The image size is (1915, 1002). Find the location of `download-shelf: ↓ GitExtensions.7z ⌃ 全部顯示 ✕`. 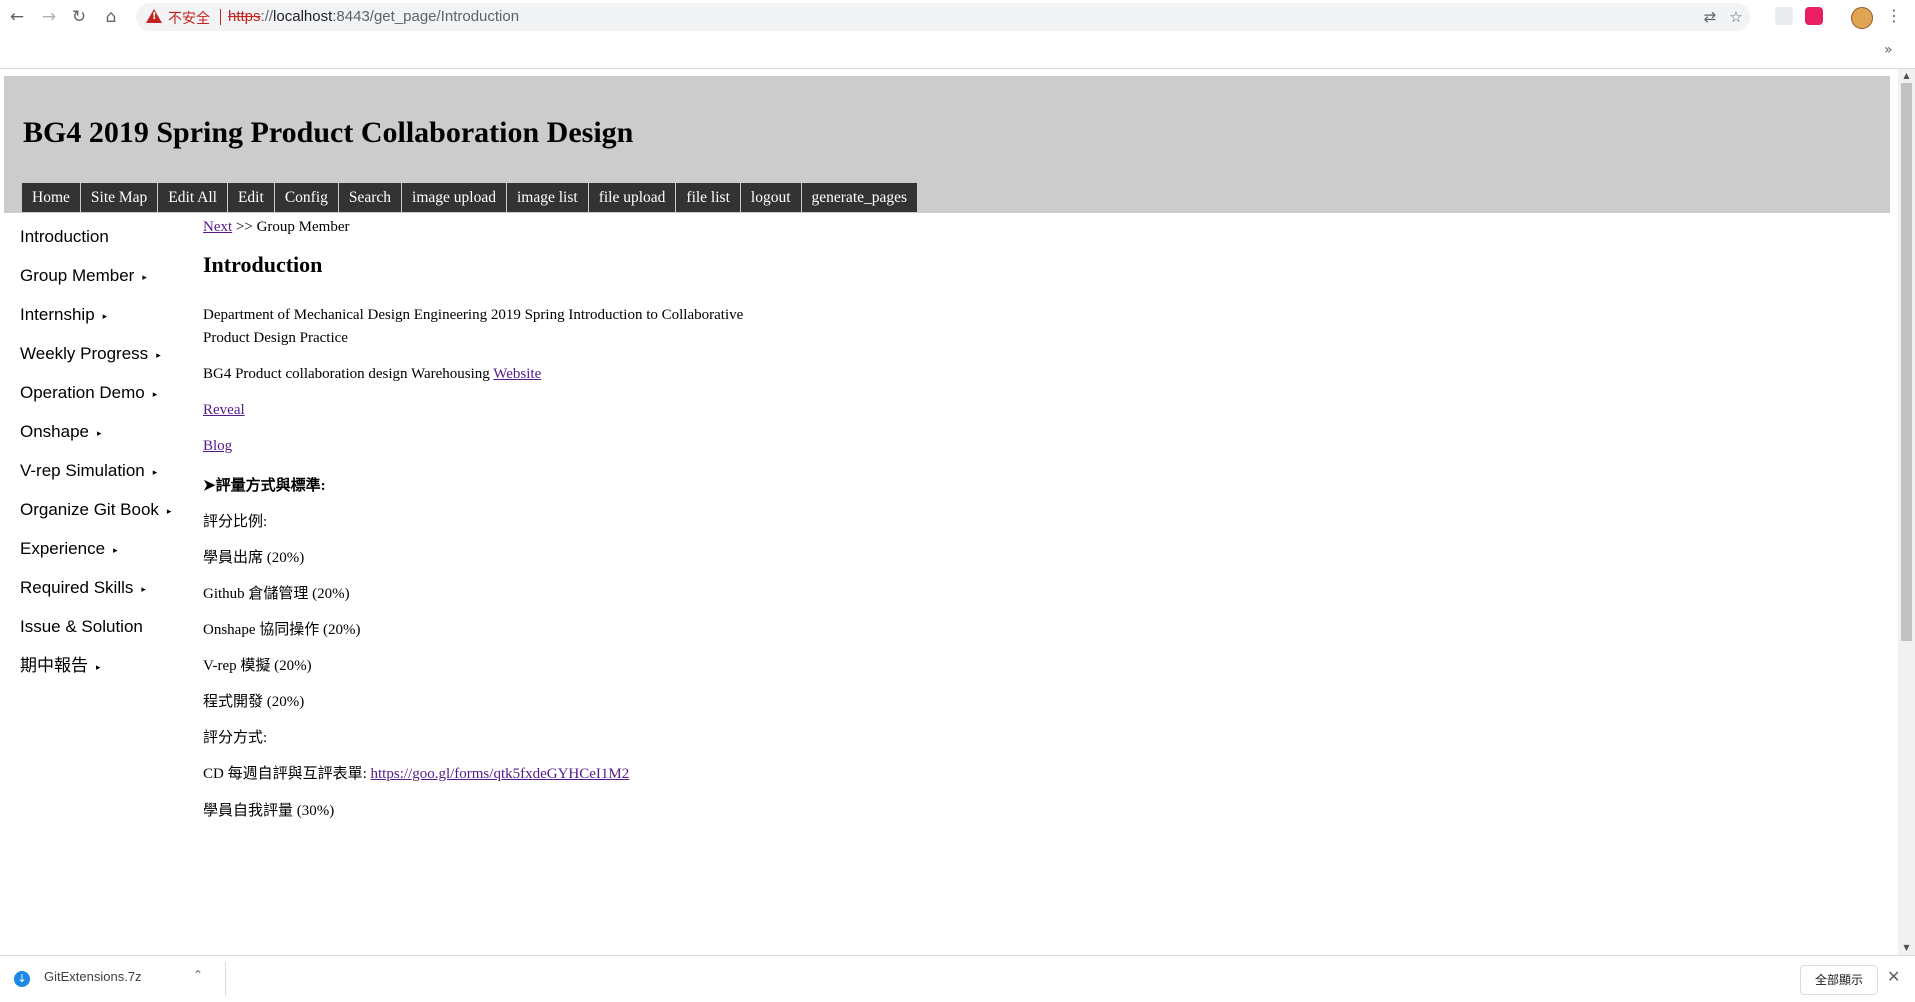

download-shelf: ↓ GitExtensions.7z ⌃ 全部顯示 ✕ is located at coordinates (957, 978).